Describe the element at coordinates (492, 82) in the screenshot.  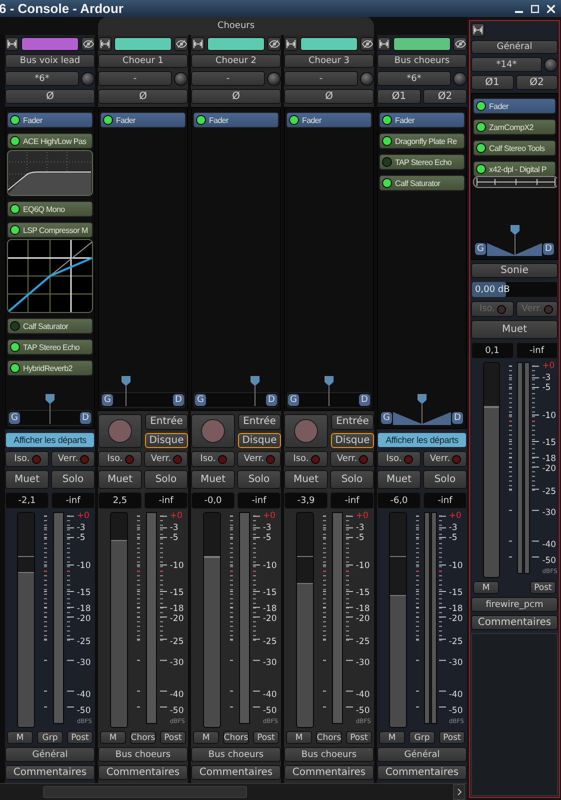
I see `polarity-button: Ø1` at that location.